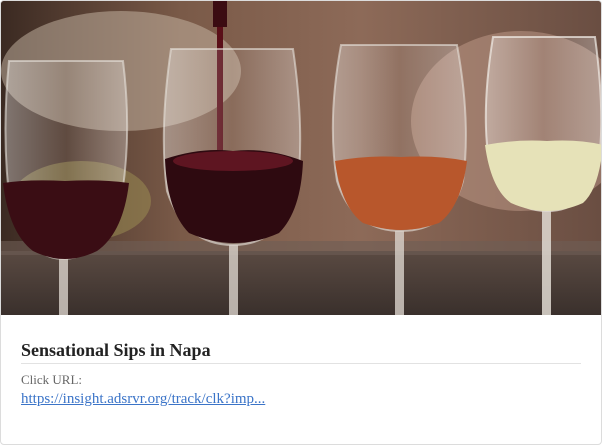 The image size is (602, 445). I want to click on click-url-label: Click URL:, so click(52, 379).